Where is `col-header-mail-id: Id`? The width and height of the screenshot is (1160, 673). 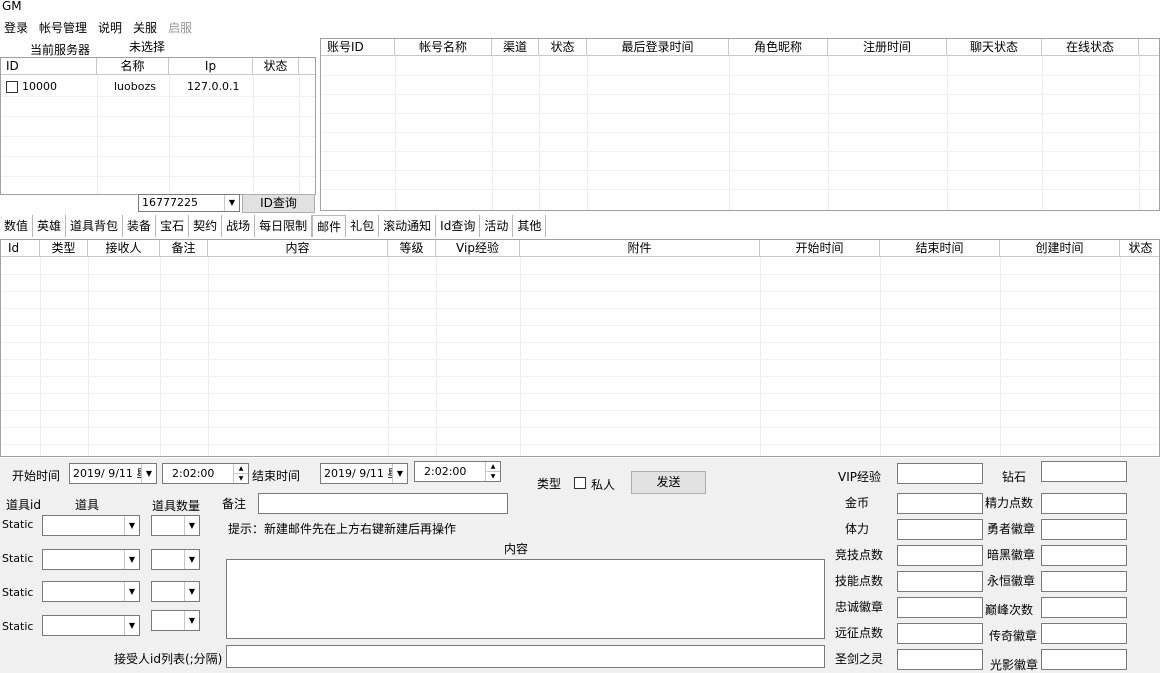 col-header-mail-id: Id is located at coordinates (20, 248).